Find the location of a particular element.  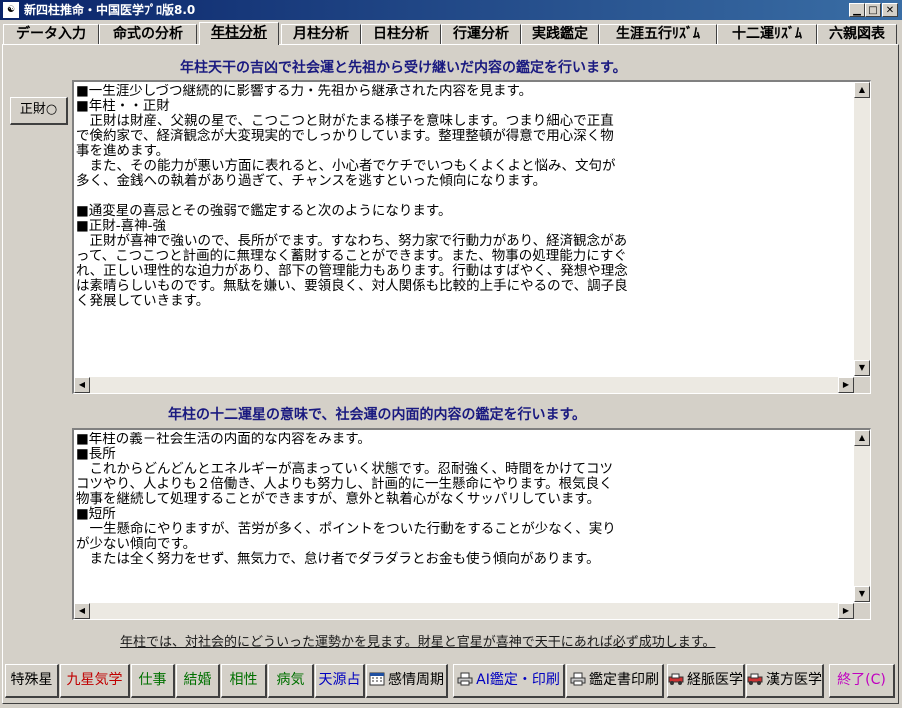

emotion-cycle-button: 感情周期 is located at coordinates (407, 681).